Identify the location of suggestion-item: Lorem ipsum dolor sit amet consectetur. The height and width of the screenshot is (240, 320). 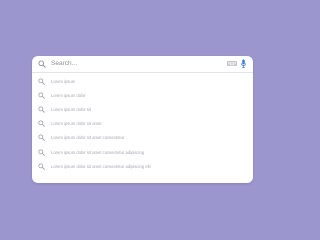
(142, 138).